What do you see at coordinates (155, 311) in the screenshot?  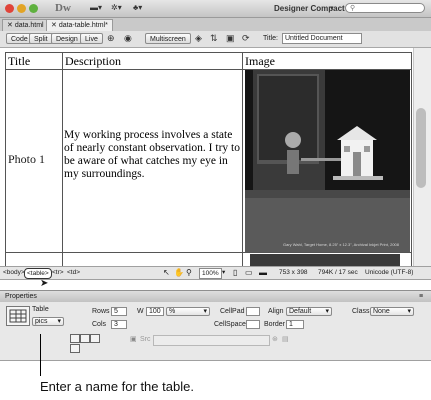 I see `width-field: 100` at bounding box center [155, 311].